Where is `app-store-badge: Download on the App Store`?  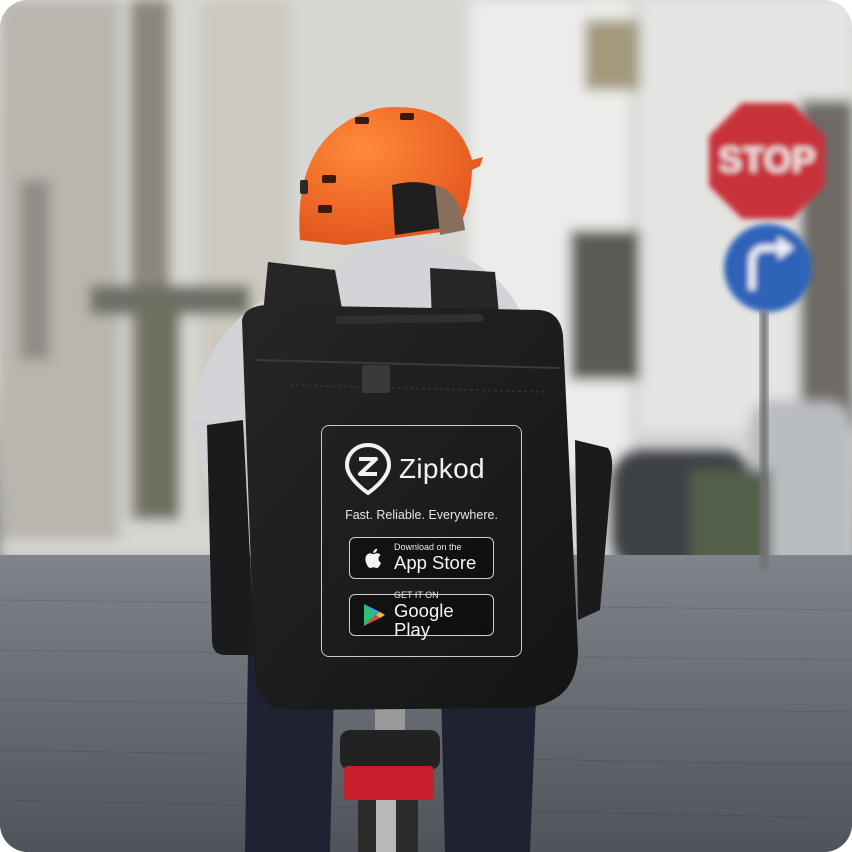
app-store-badge: Download on the App Store is located at coordinates (421, 558).